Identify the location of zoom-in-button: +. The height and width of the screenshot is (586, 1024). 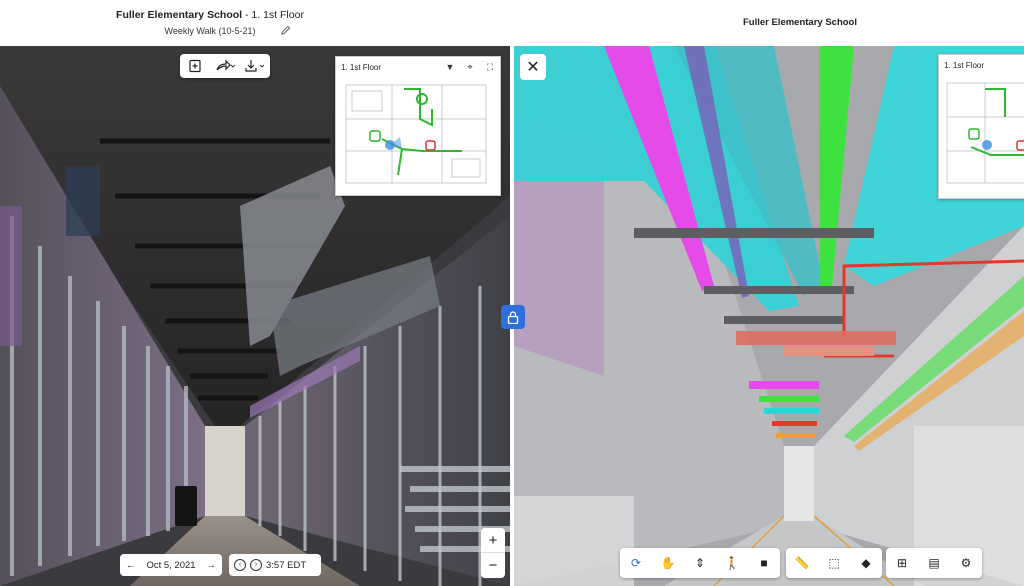
(493, 540).